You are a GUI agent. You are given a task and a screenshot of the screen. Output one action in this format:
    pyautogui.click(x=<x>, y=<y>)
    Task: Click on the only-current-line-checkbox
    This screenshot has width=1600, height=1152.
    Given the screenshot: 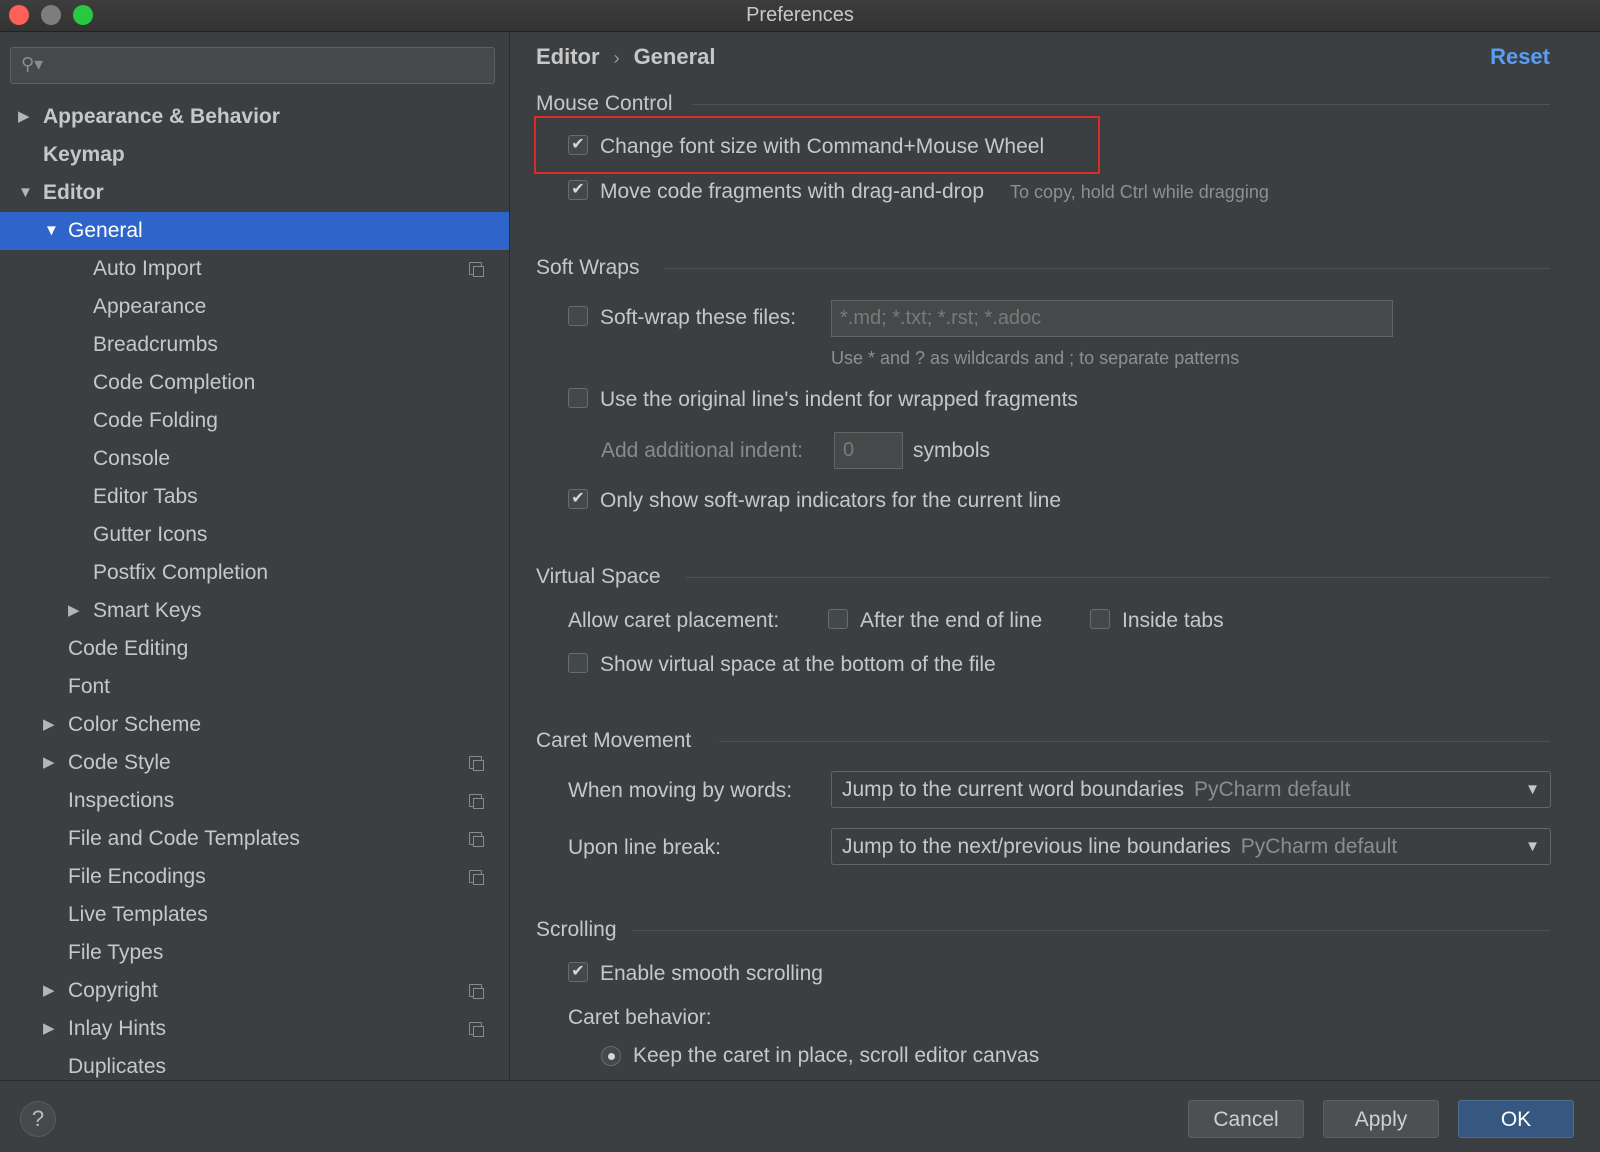 What is the action you would take?
    pyautogui.click(x=578, y=499)
    